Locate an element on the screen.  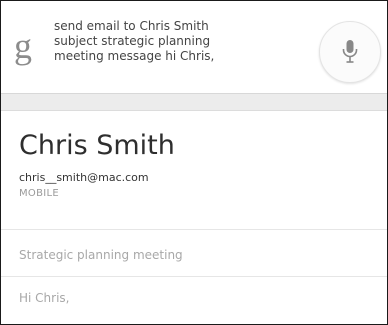
query-line: subject strategic planning is located at coordinates (132, 41).